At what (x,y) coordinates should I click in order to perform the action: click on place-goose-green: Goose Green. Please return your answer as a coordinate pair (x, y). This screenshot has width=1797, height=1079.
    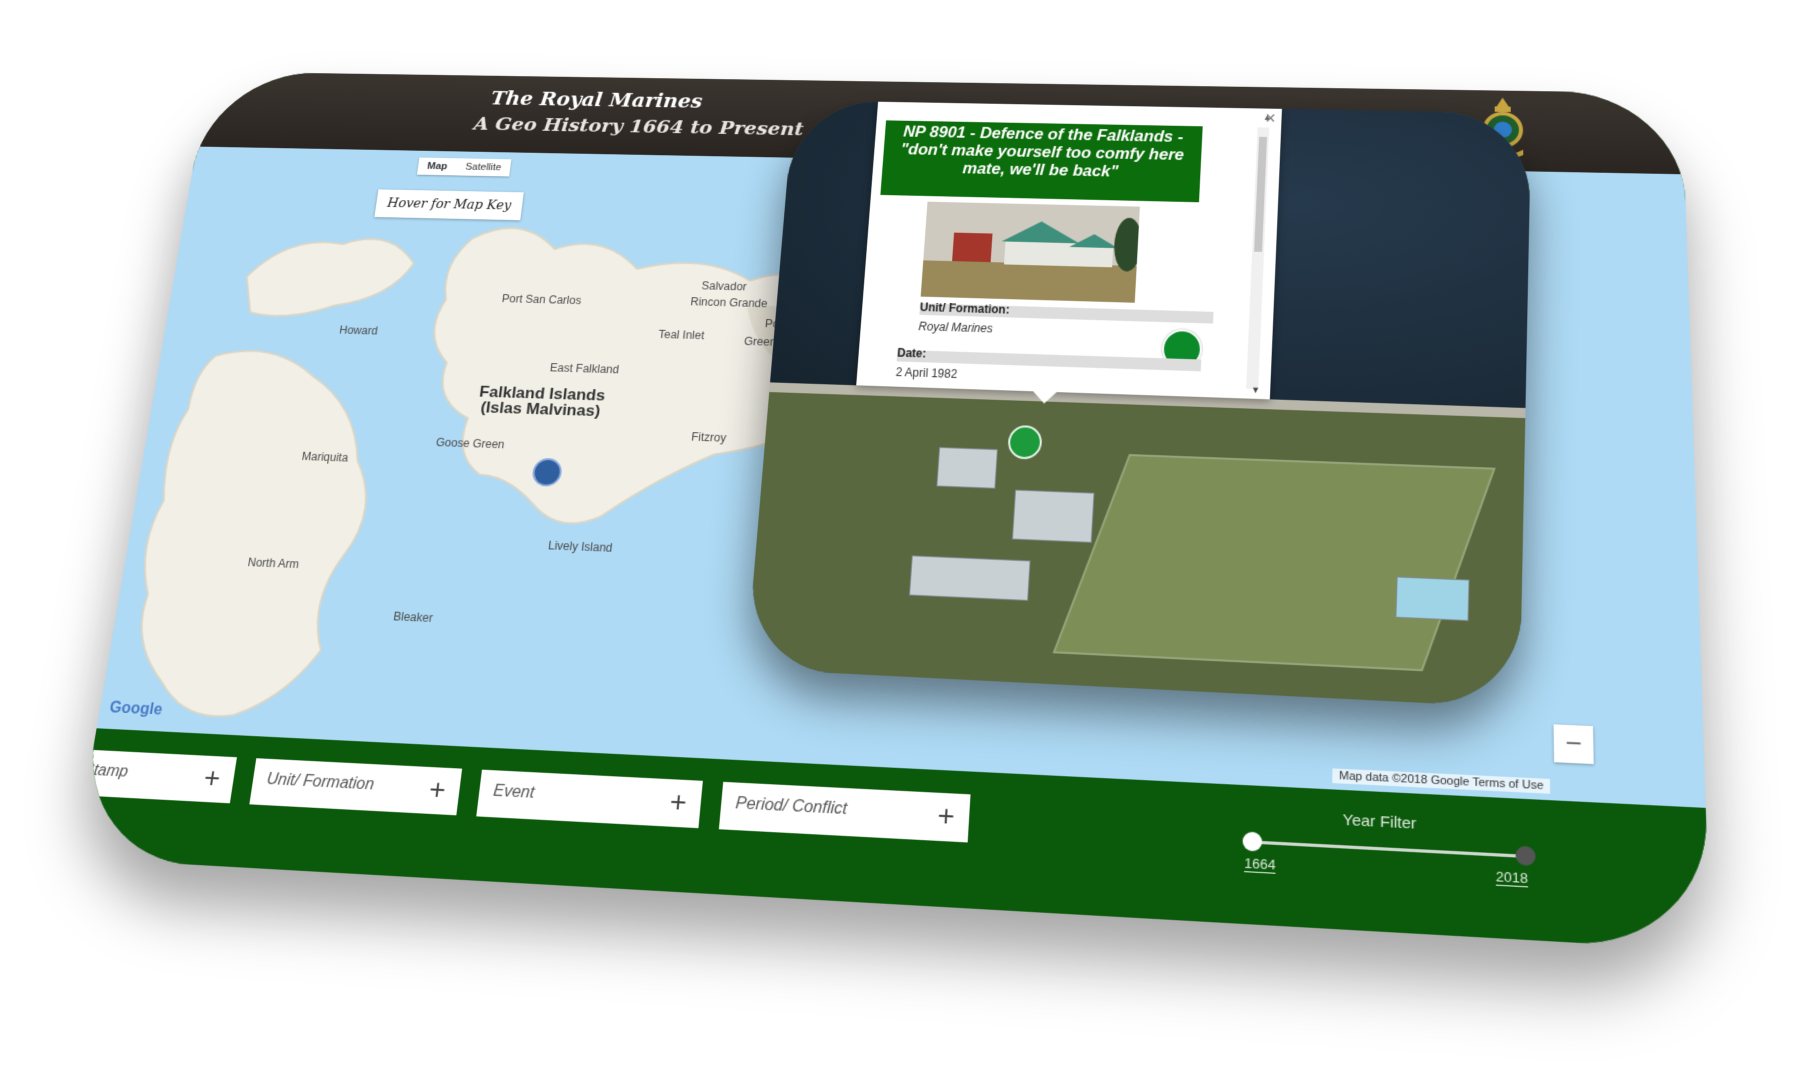
    Looking at the image, I should click on (470, 443).